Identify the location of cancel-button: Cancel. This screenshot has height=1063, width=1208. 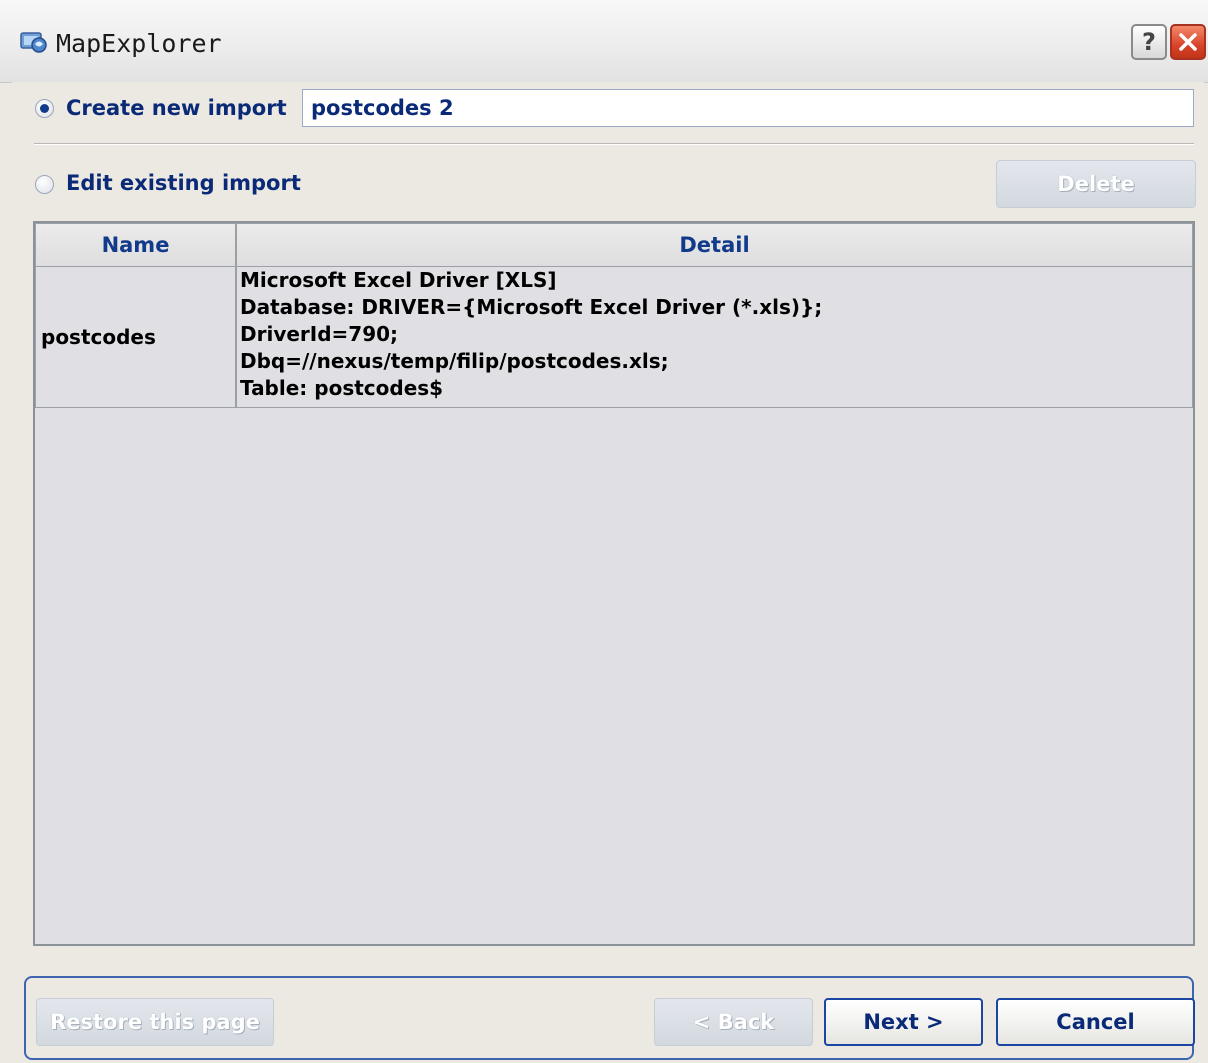
(1095, 1022).